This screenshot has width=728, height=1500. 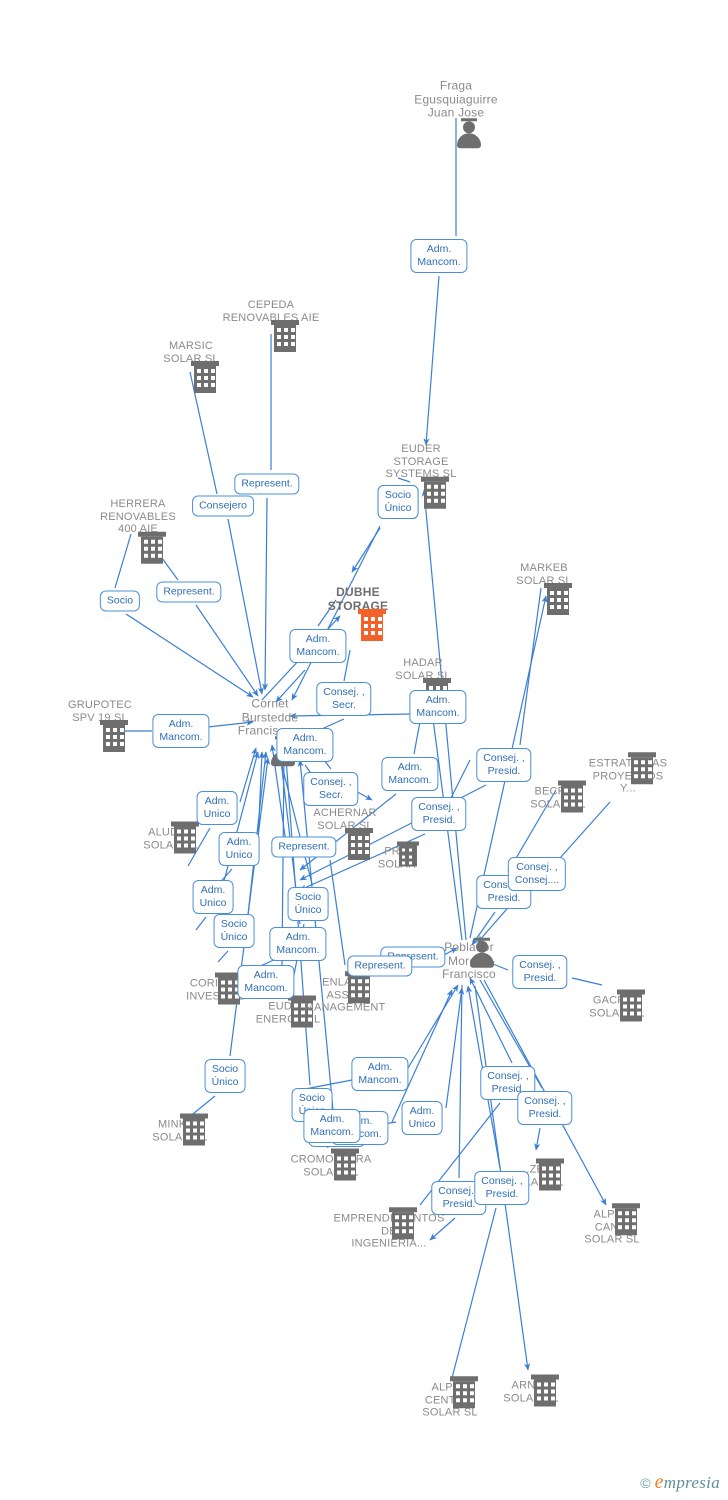 What do you see at coordinates (181, 731) in the screenshot?
I see `edge-label-cornet-to-grupotec: Adm. Mancom.` at bounding box center [181, 731].